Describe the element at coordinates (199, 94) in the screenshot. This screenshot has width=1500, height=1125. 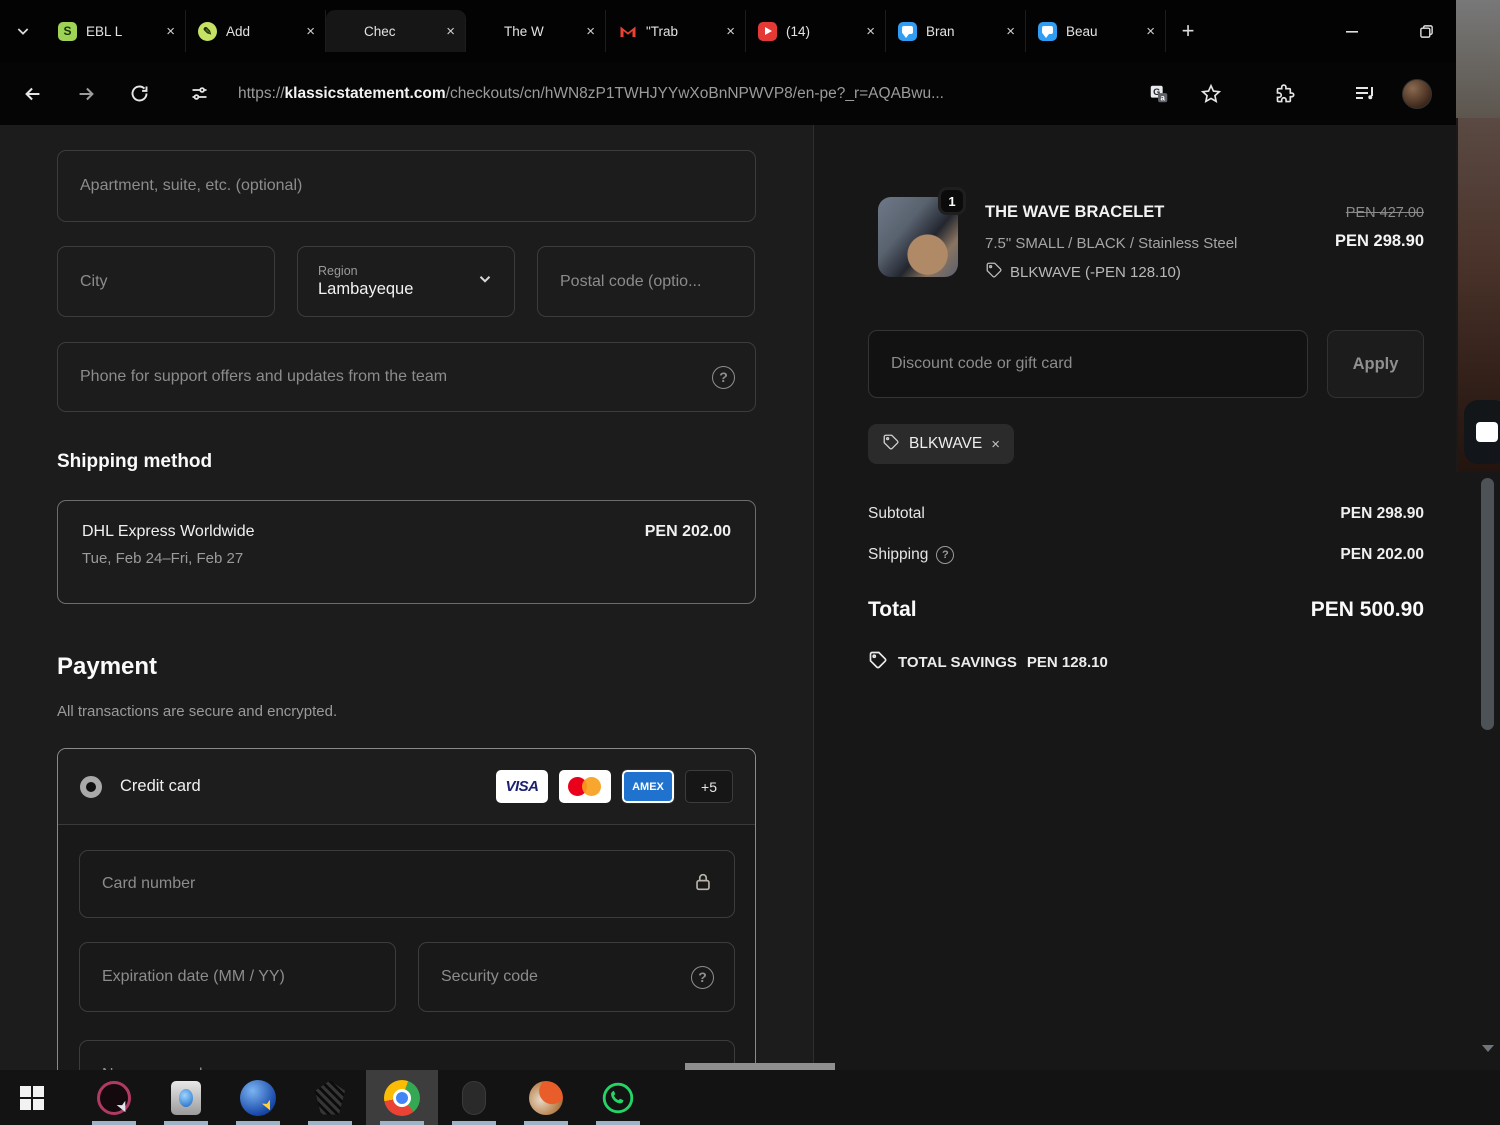
I see `site-settings-icon` at that location.